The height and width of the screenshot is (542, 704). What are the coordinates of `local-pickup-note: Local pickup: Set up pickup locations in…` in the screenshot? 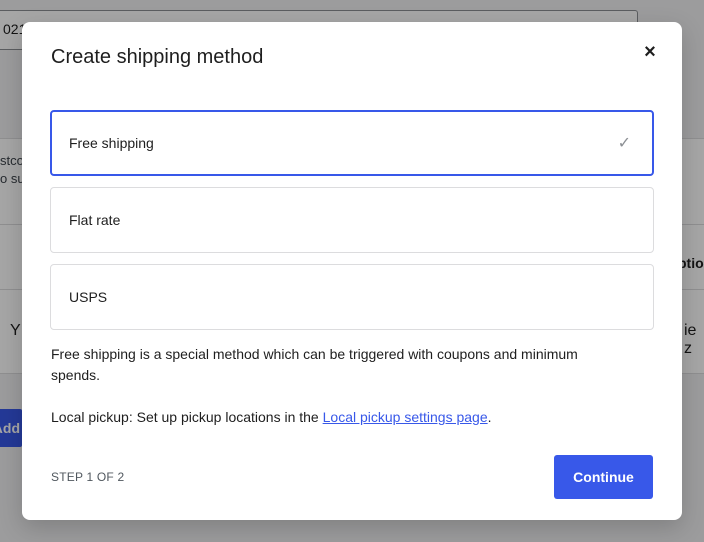 It's located at (271, 417).